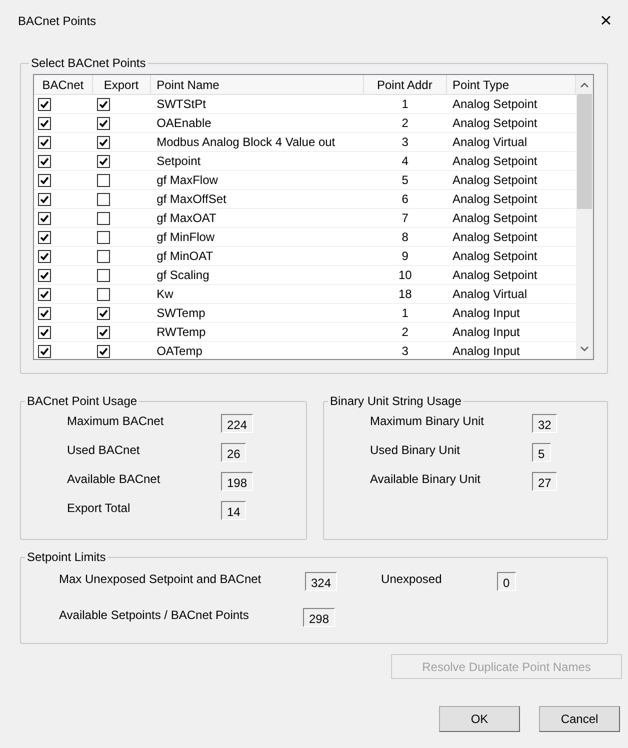  Describe the element at coordinates (426, 479) in the screenshot. I see `field-label: Available Binary Unit` at that location.